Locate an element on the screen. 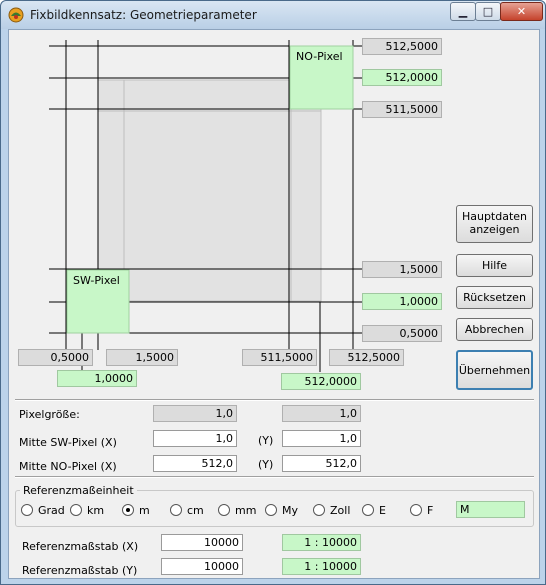  unit-radio-my is located at coordinates (271, 510).